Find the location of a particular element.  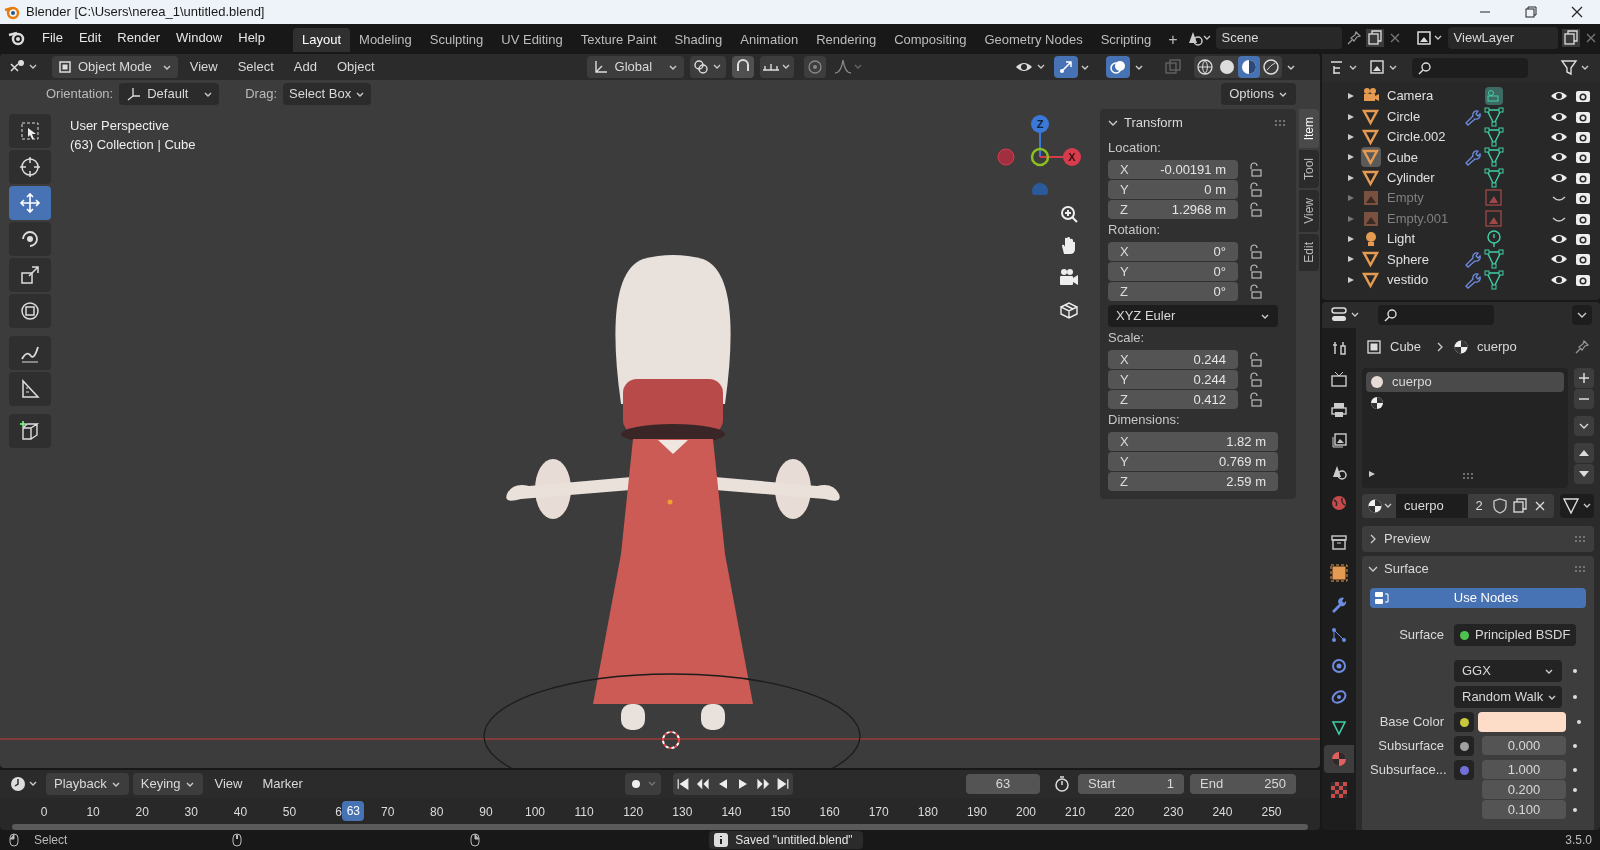

frame-number: 40 is located at coordinates (240, 812).